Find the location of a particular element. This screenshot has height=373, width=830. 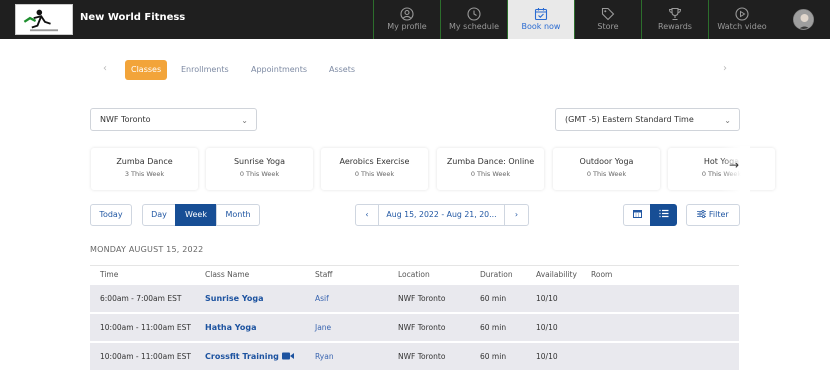

month-view-button: Month is located at coordinates (238, 215).